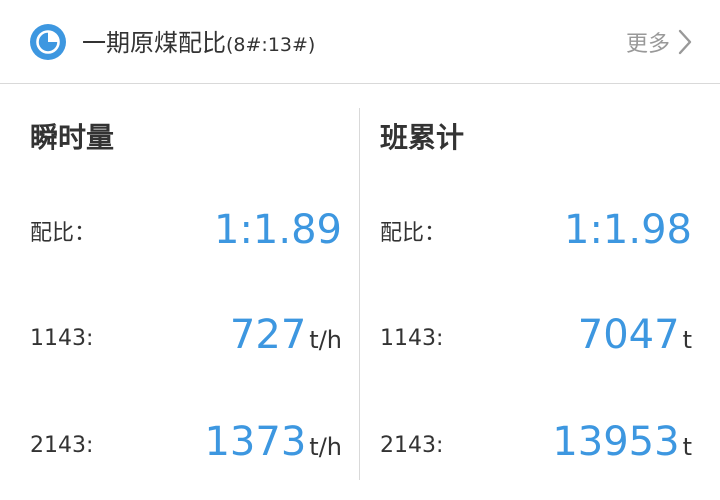 The width and height of the screenshot is (720, 500). Describe the element at coordinates (186, 436) in the screenshot. I see `feeder-2143-row: 2143: 1373 t/h` at that location.